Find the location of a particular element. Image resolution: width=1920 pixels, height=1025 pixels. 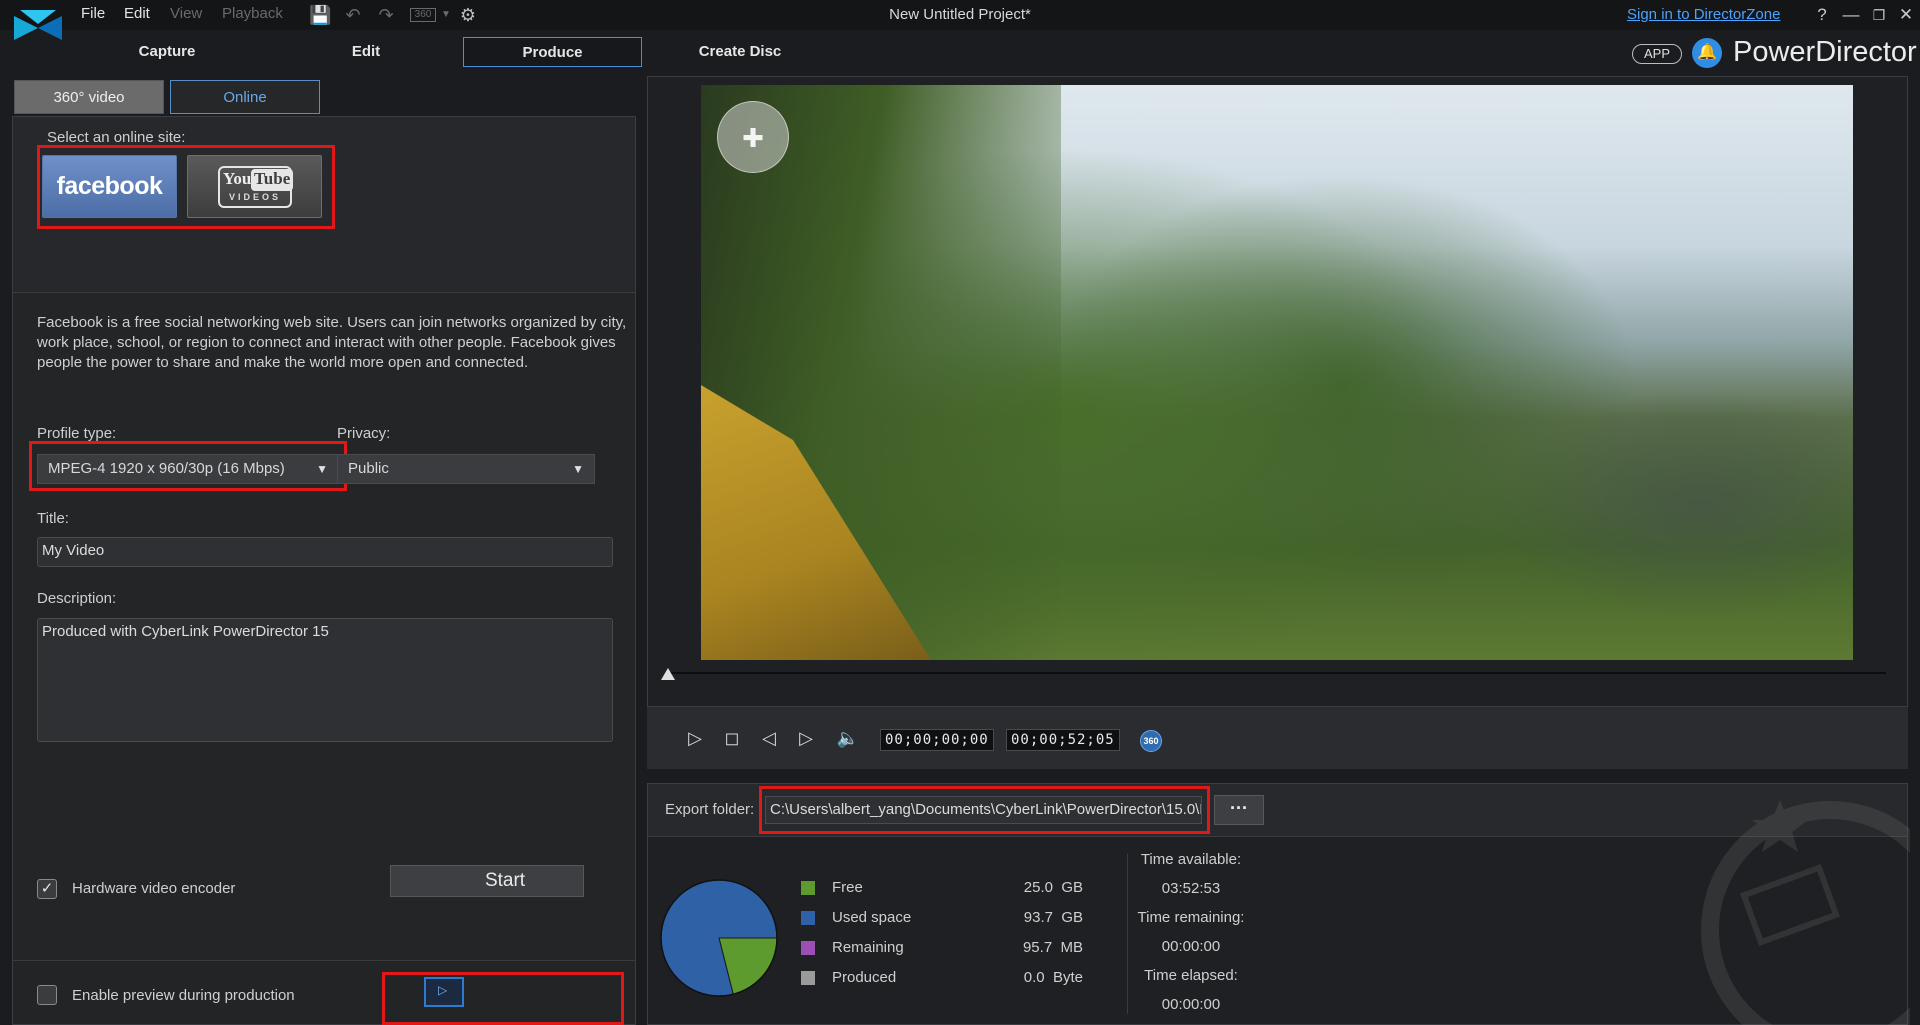

menu-playback: Playback is located at coordinates (252, 13).